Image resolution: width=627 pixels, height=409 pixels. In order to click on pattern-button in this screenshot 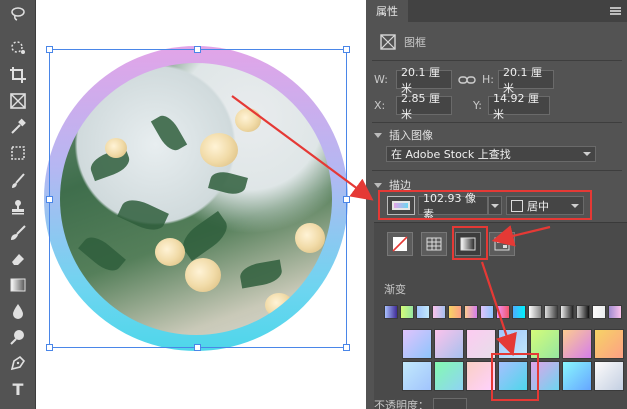, I will do `click(502, 244)`.